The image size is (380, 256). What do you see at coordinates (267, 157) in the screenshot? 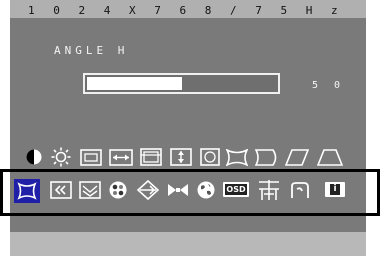
I see `pin-balance-icon` at bounding box center [267, 157].